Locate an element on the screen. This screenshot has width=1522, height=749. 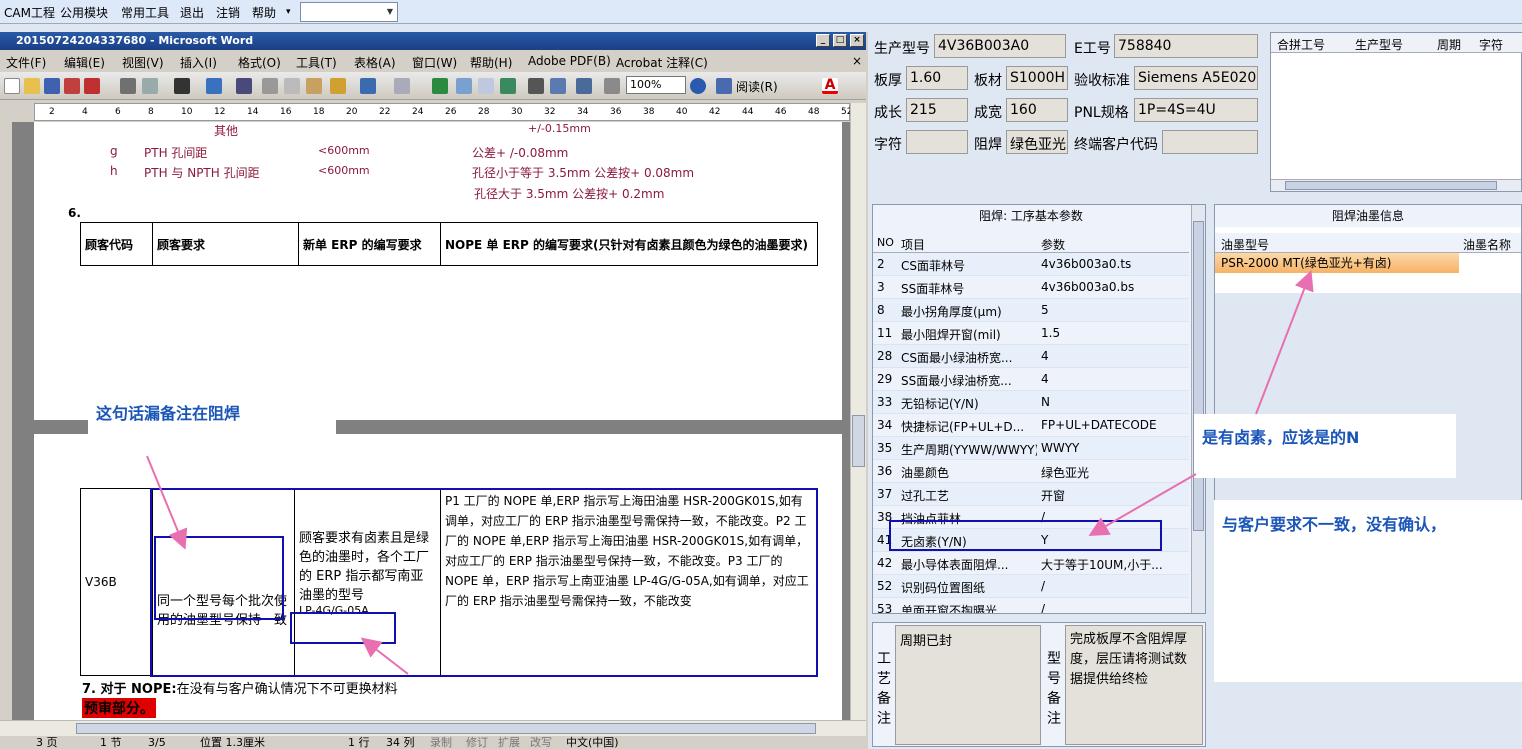
word-menu-view: 视图(V) is located at coordinates (143, 62).